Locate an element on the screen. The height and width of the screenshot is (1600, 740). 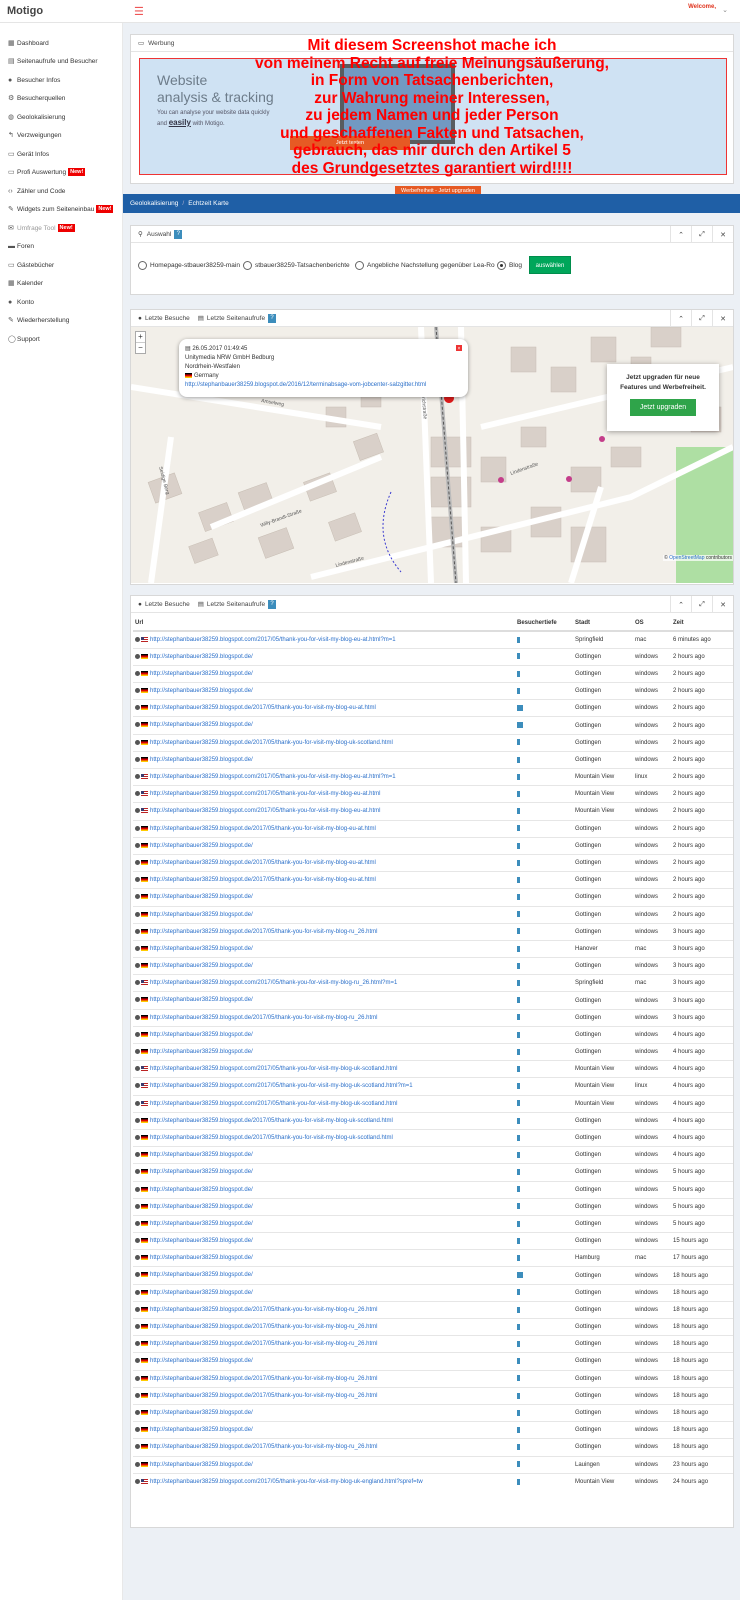
col-city: Stadt is located at coordinates (603, 623).